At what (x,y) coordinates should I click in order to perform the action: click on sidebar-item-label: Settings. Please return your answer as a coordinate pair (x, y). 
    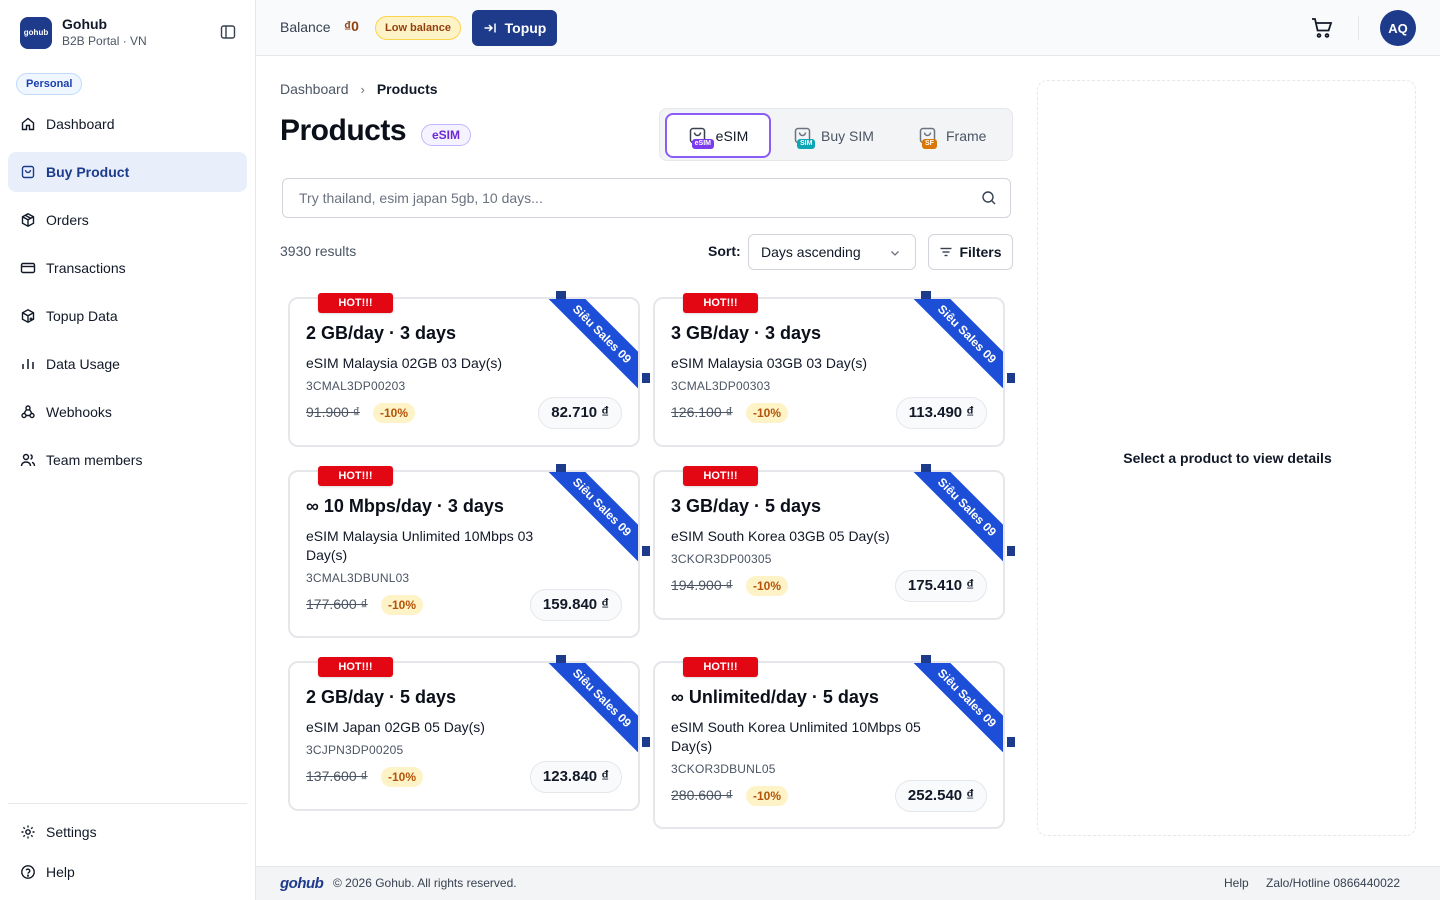
    Looking at the image, I should click on (71, 832).